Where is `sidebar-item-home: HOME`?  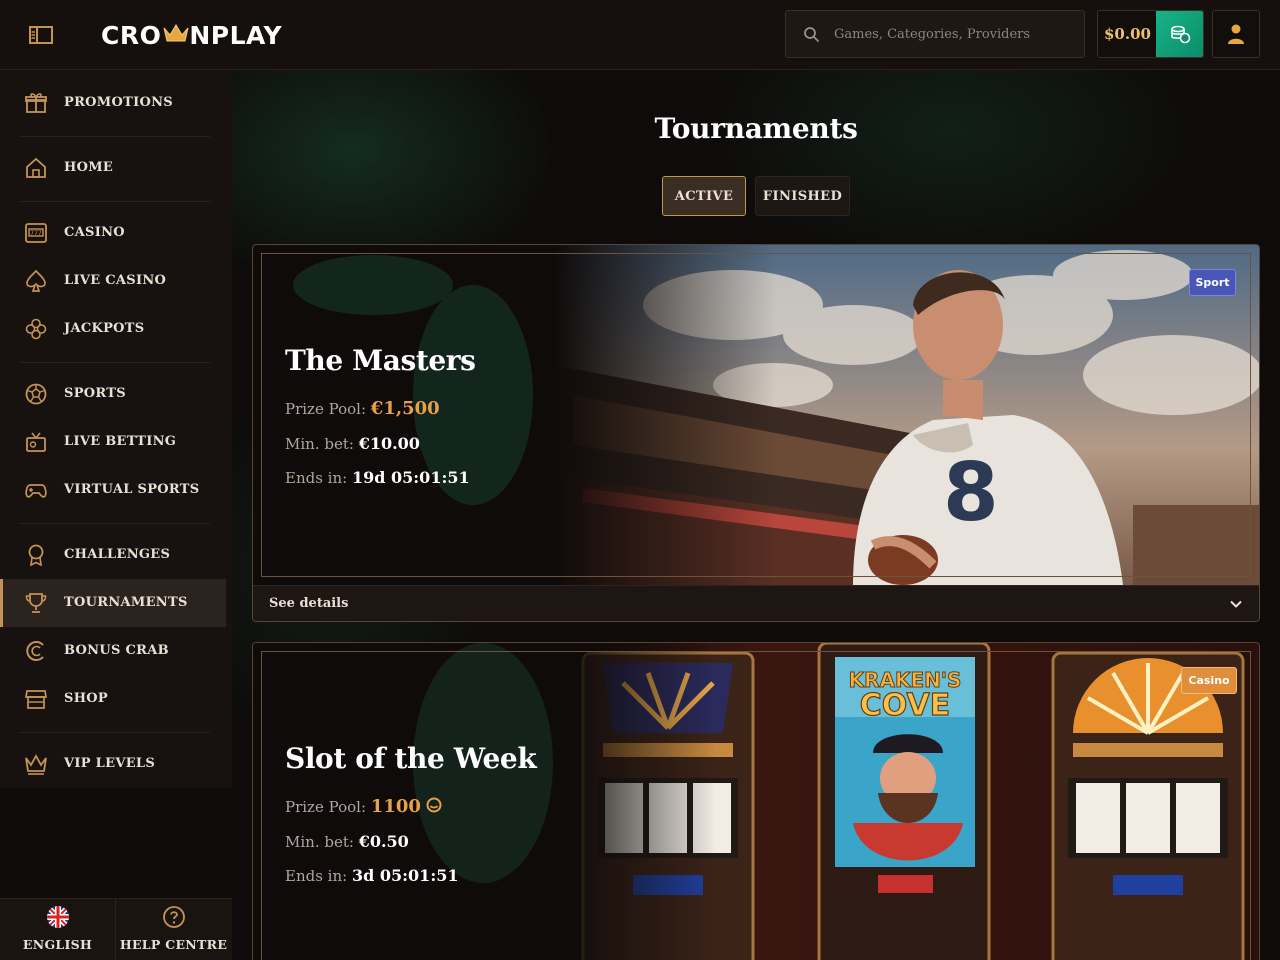 sidebar-item-home: HOME is located at coordinates (113, 168).